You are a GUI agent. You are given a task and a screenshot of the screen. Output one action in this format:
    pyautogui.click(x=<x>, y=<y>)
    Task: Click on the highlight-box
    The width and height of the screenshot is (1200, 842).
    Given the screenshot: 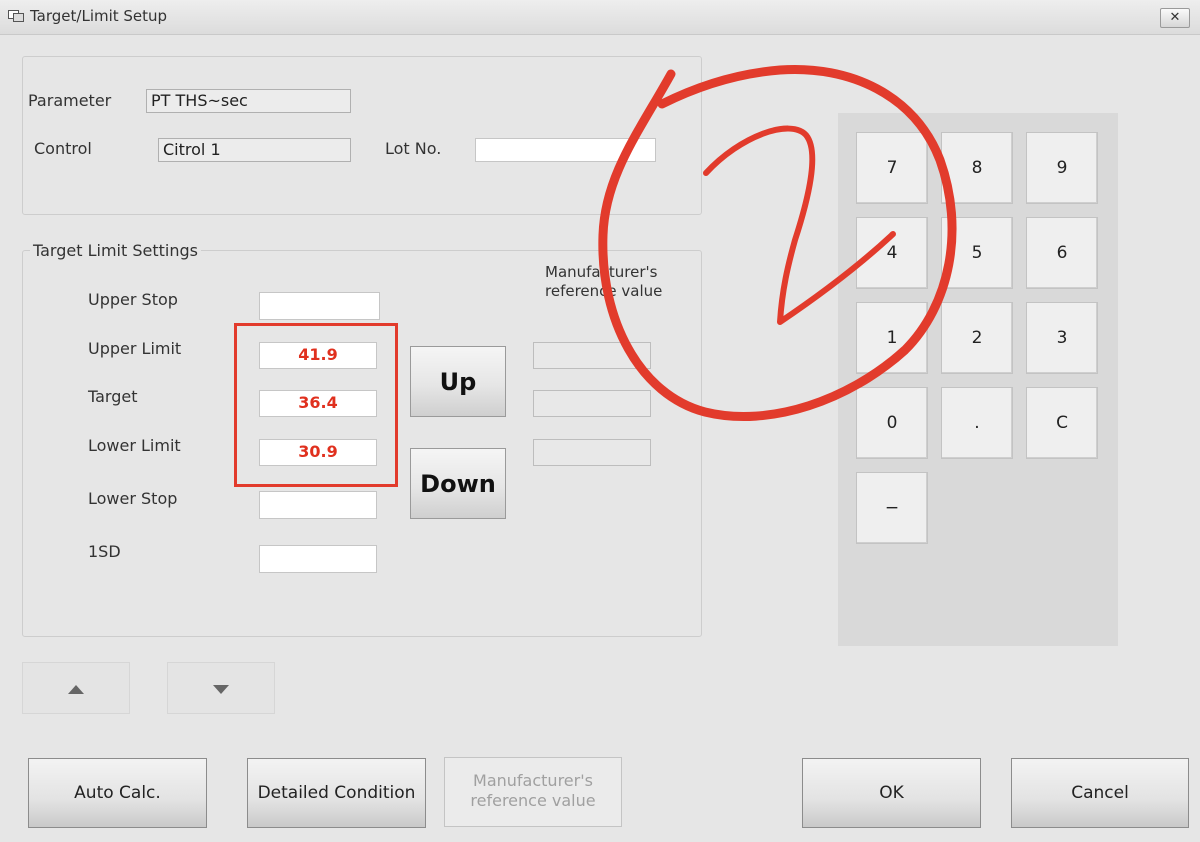 What is the action you would take?
    pyautogui.click(x=316, y=405)
    